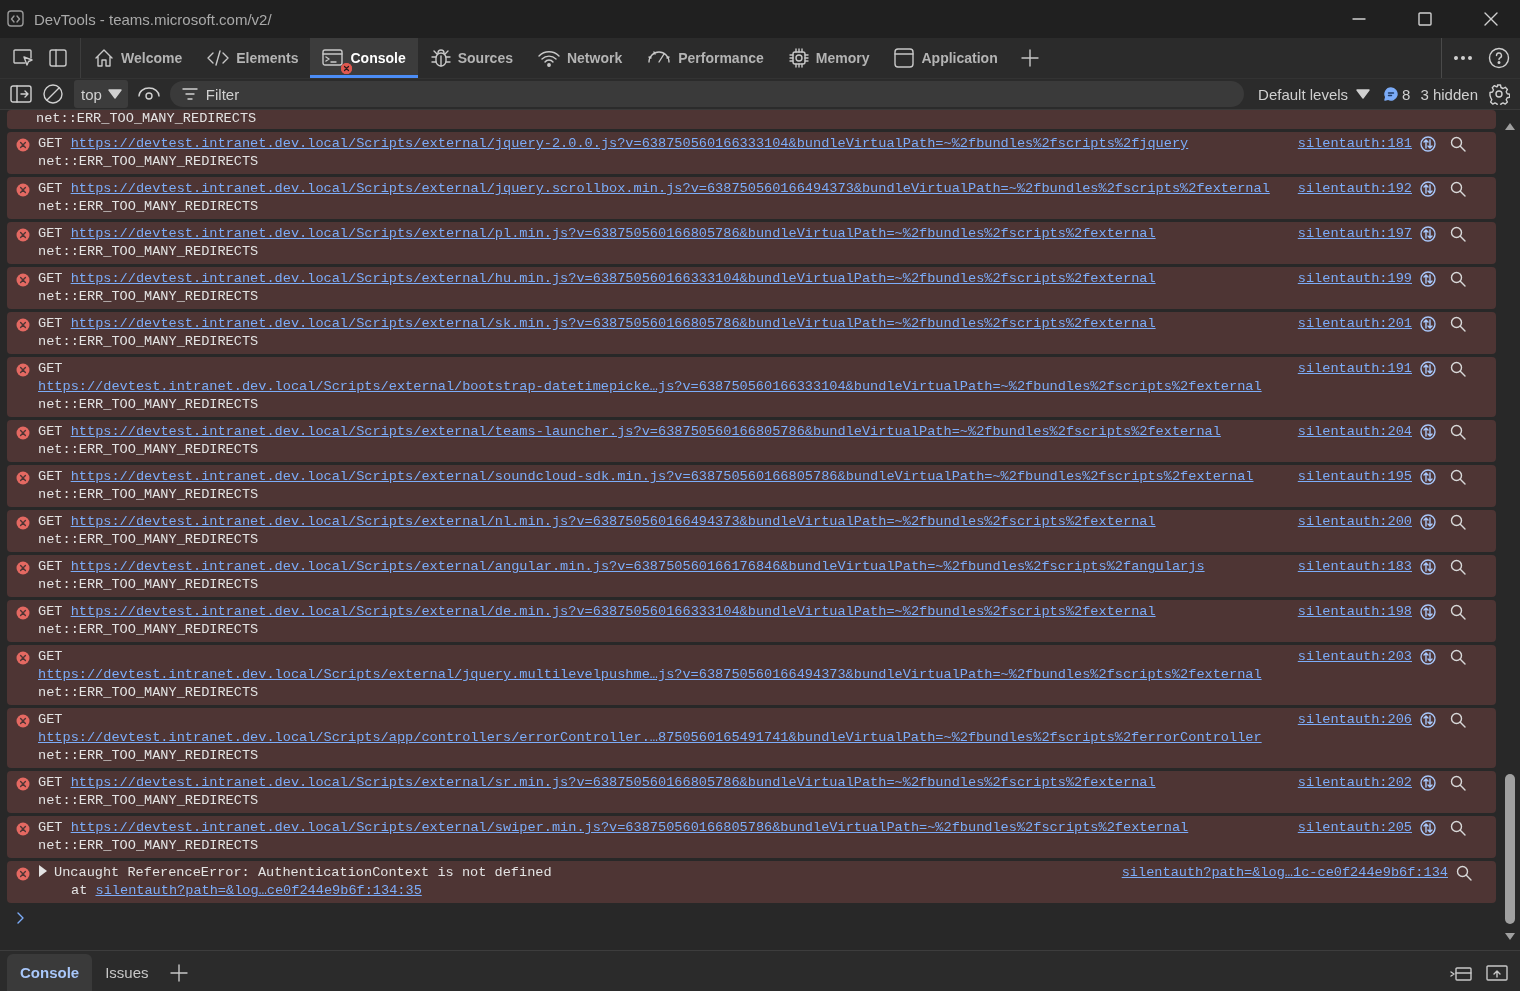 The height and width of the screenshot is (991, 1520). Describe the element at coordinates (43, 871) in the screenshot. I see `expand-triangle-icon` at that location.